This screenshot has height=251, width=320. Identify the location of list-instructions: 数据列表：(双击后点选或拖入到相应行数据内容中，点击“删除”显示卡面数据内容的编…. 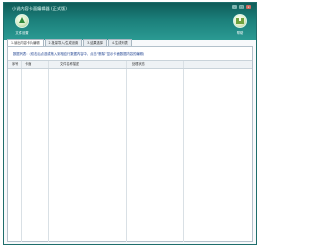
(79, 54).